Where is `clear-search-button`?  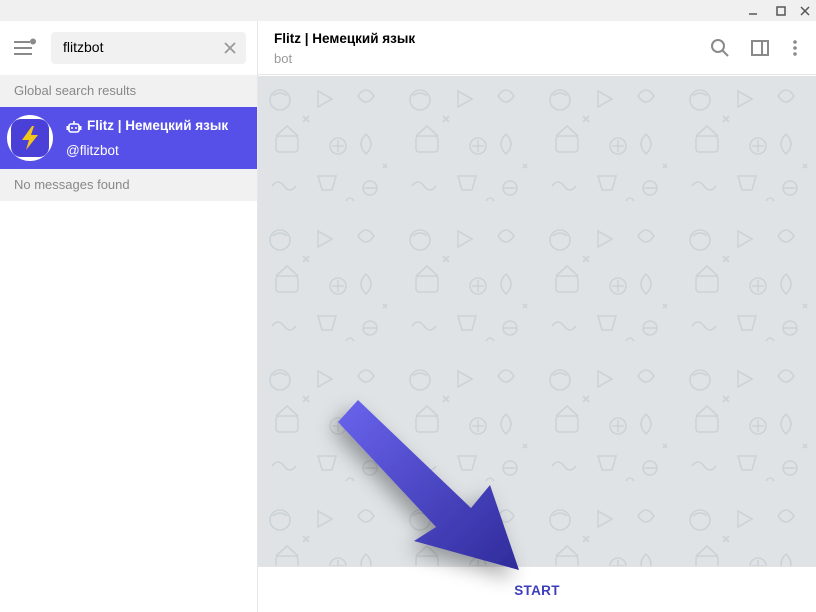
clear-search-button is located at coordinates (230, 48).